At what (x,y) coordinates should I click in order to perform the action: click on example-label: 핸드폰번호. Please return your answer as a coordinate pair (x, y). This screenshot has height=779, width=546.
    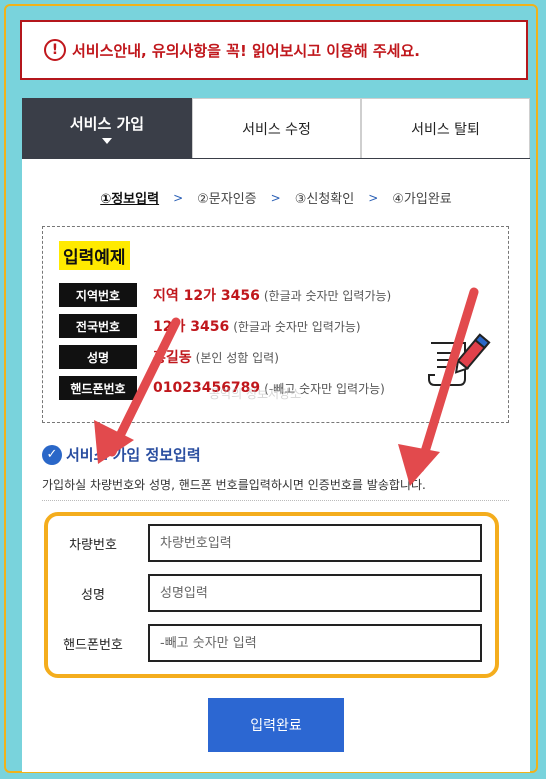
    Looking at the image, I should click on (98, 388).